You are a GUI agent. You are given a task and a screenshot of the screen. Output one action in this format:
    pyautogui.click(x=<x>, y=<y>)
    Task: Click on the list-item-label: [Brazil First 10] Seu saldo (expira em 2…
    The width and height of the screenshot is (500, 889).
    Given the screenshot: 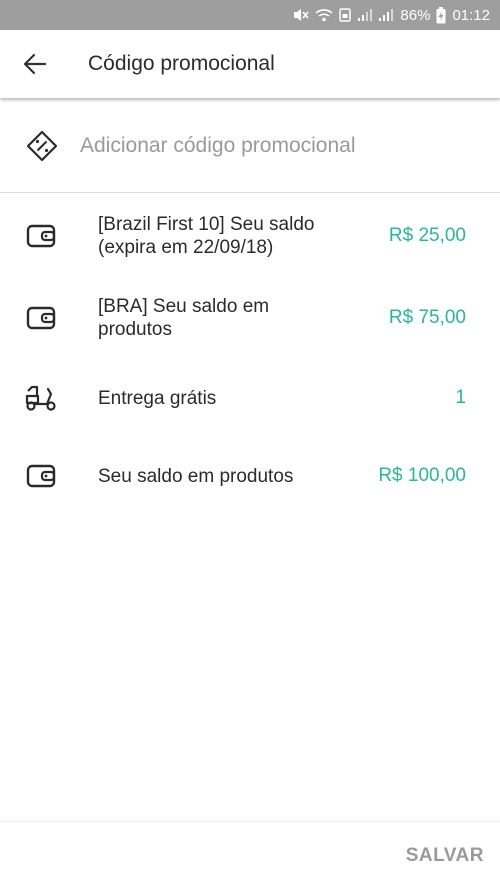 What is the action you would take?
    pyautogui.click(x=206, y=236)
    